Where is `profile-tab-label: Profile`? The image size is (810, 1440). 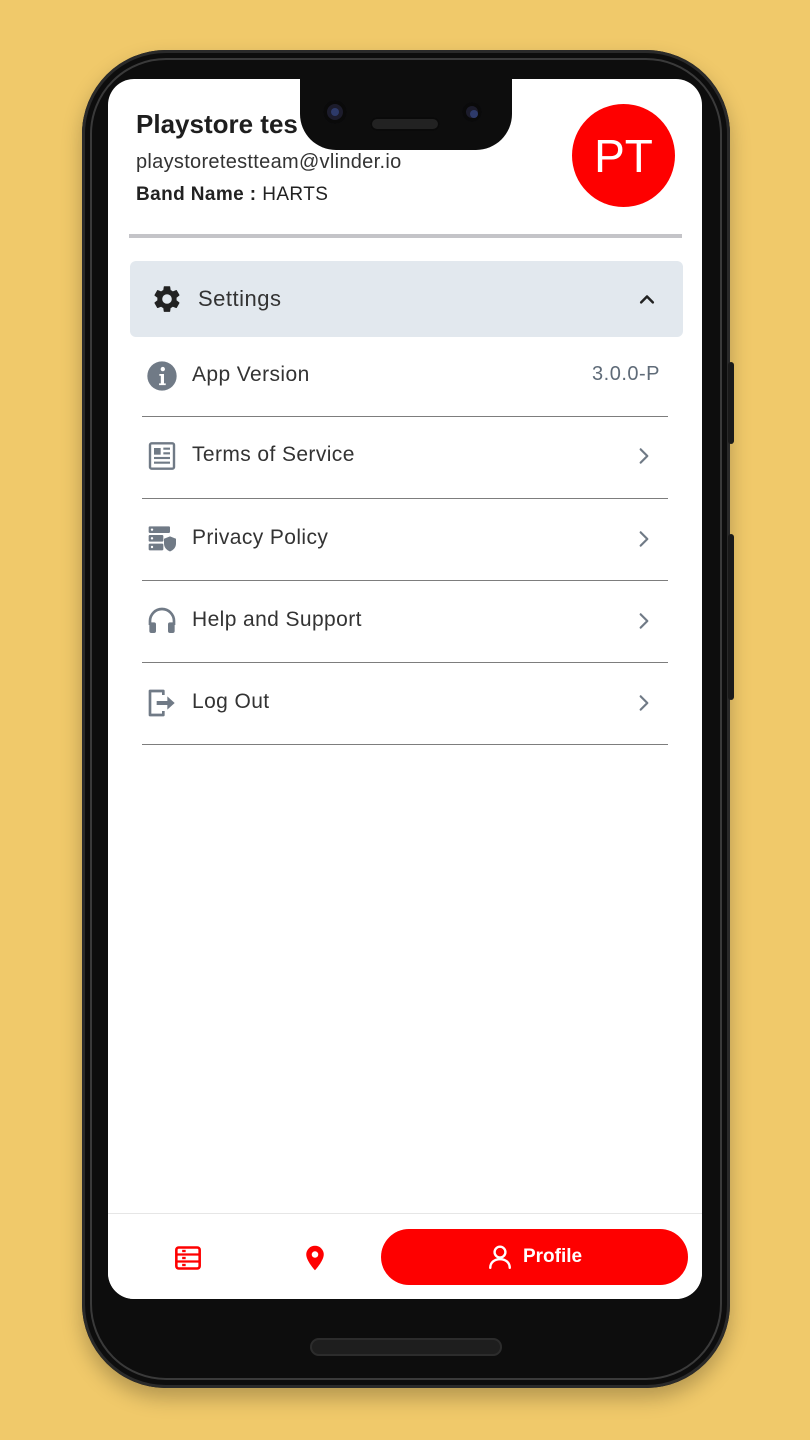
profile-tab-label: Profile is located at coordinates (552, 1256).